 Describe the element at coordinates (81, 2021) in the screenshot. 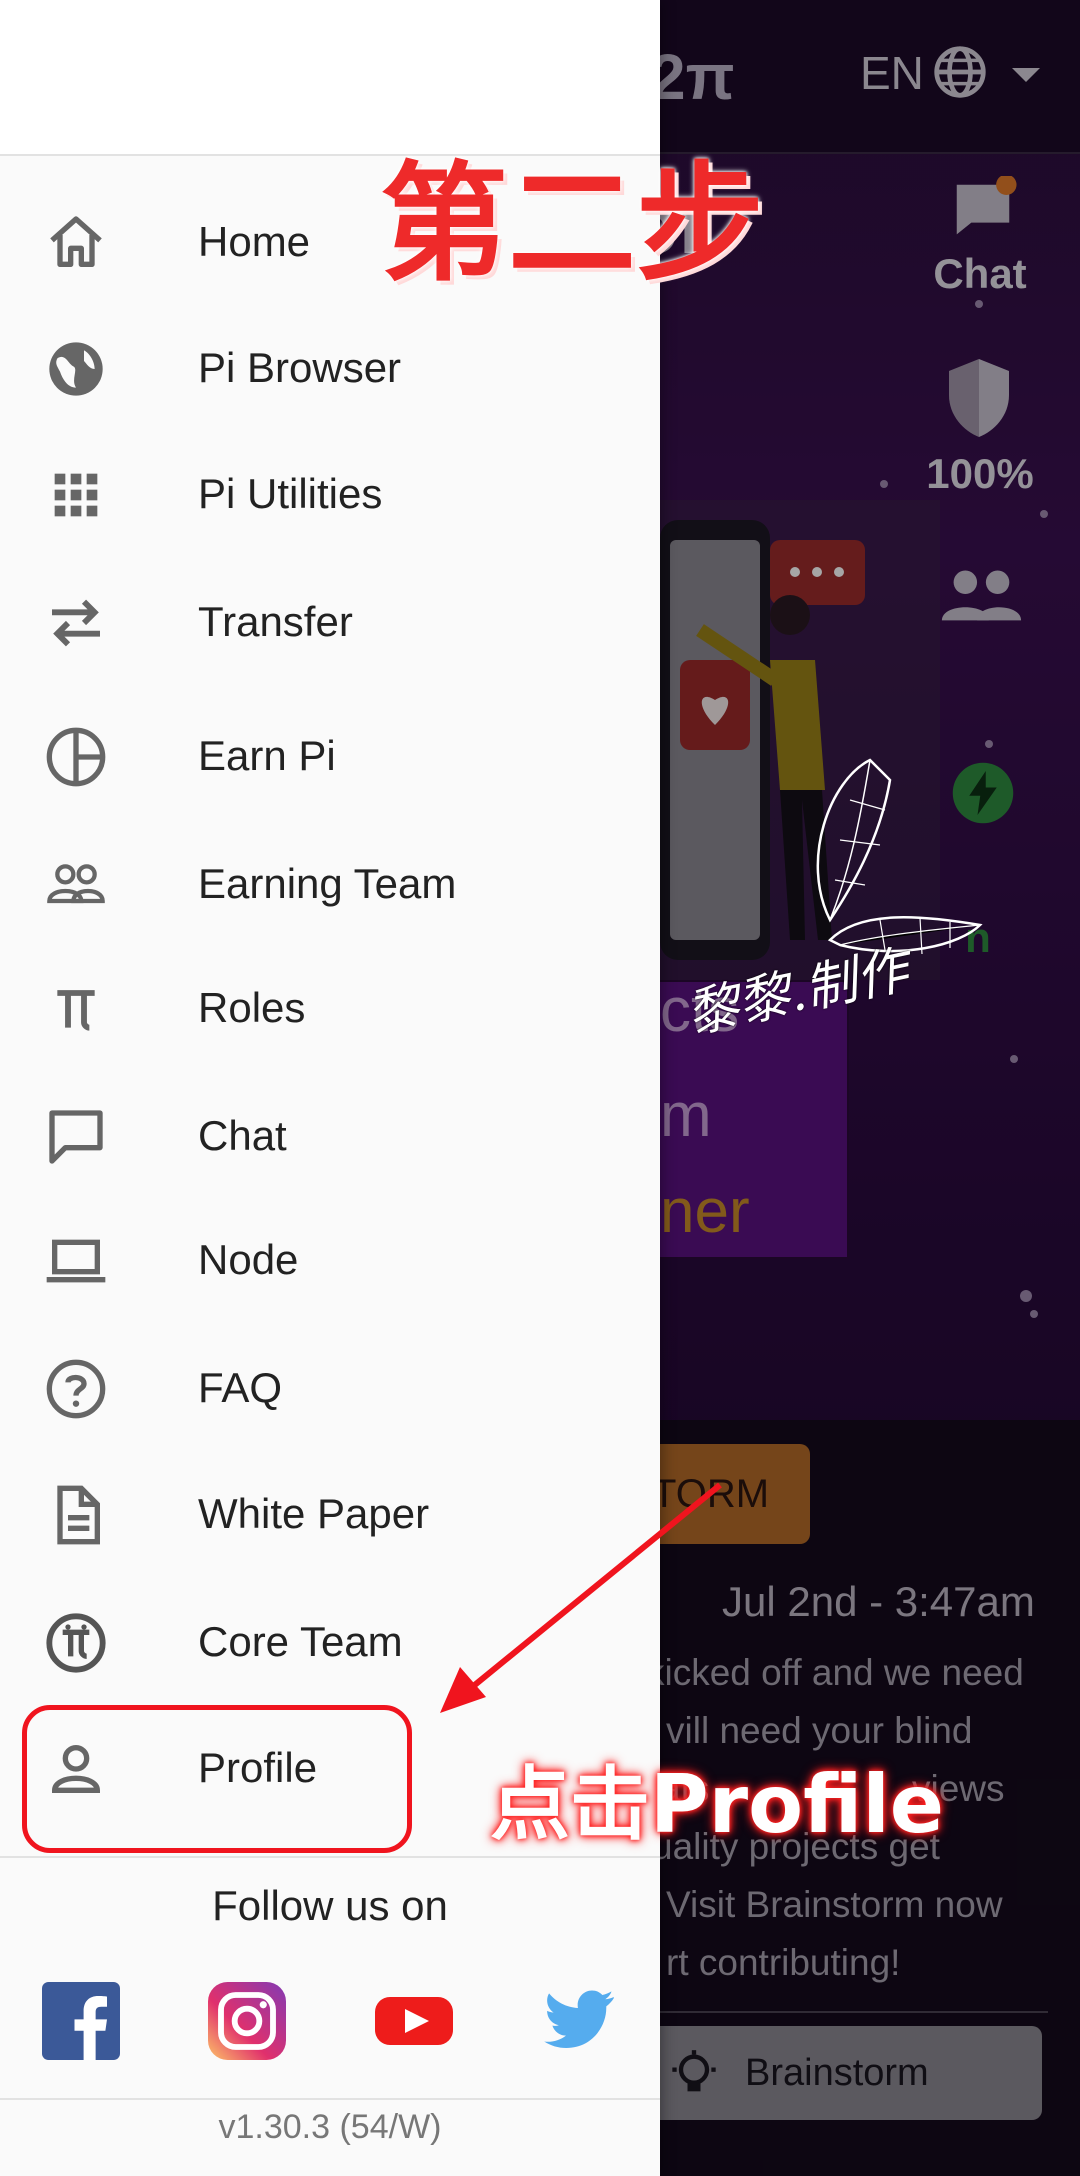

I see `facebook-icon` at that location.